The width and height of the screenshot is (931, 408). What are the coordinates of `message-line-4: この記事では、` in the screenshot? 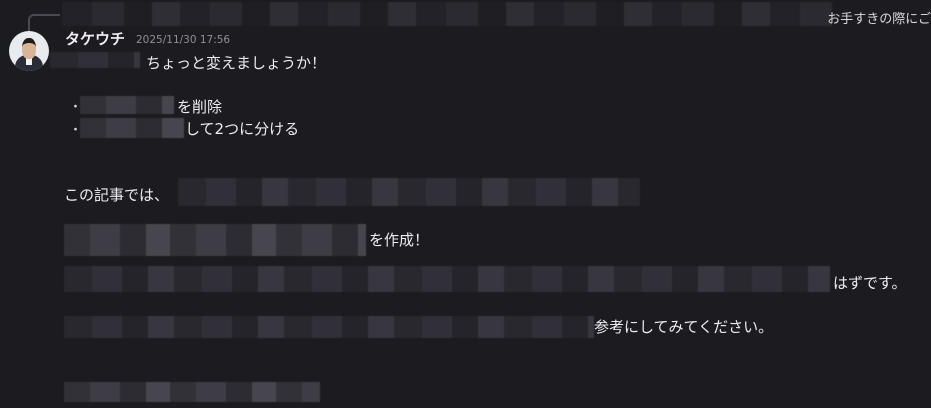 It's located at (117, 195).